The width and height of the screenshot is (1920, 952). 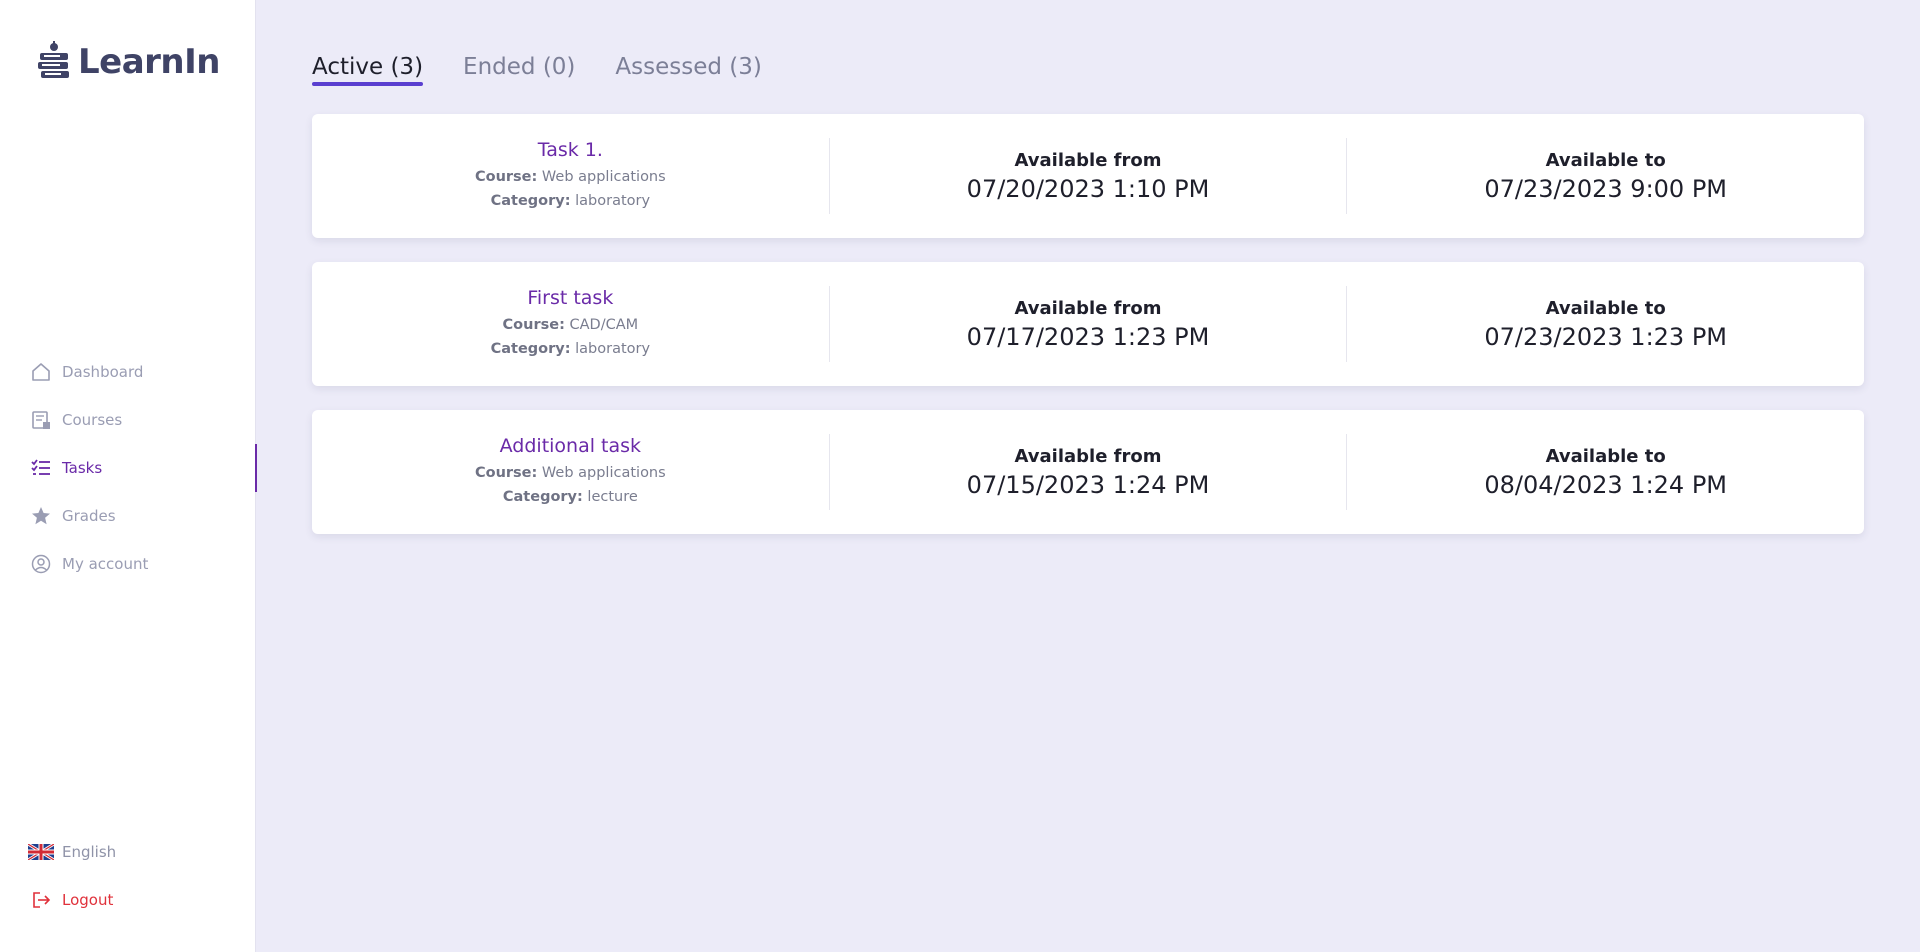 I want to click on star-icon, so click(x=41, y=516).